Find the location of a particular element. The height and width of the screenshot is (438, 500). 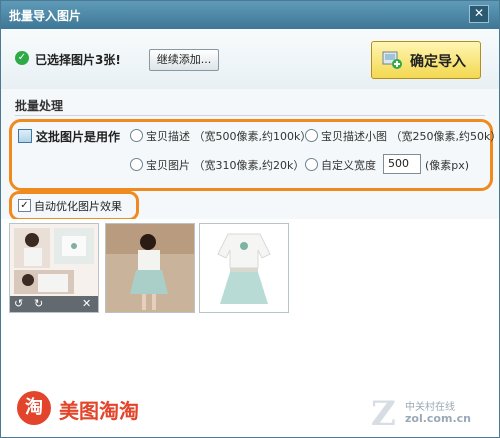

watermark-logo: Z is located at coordinates (383, 414).